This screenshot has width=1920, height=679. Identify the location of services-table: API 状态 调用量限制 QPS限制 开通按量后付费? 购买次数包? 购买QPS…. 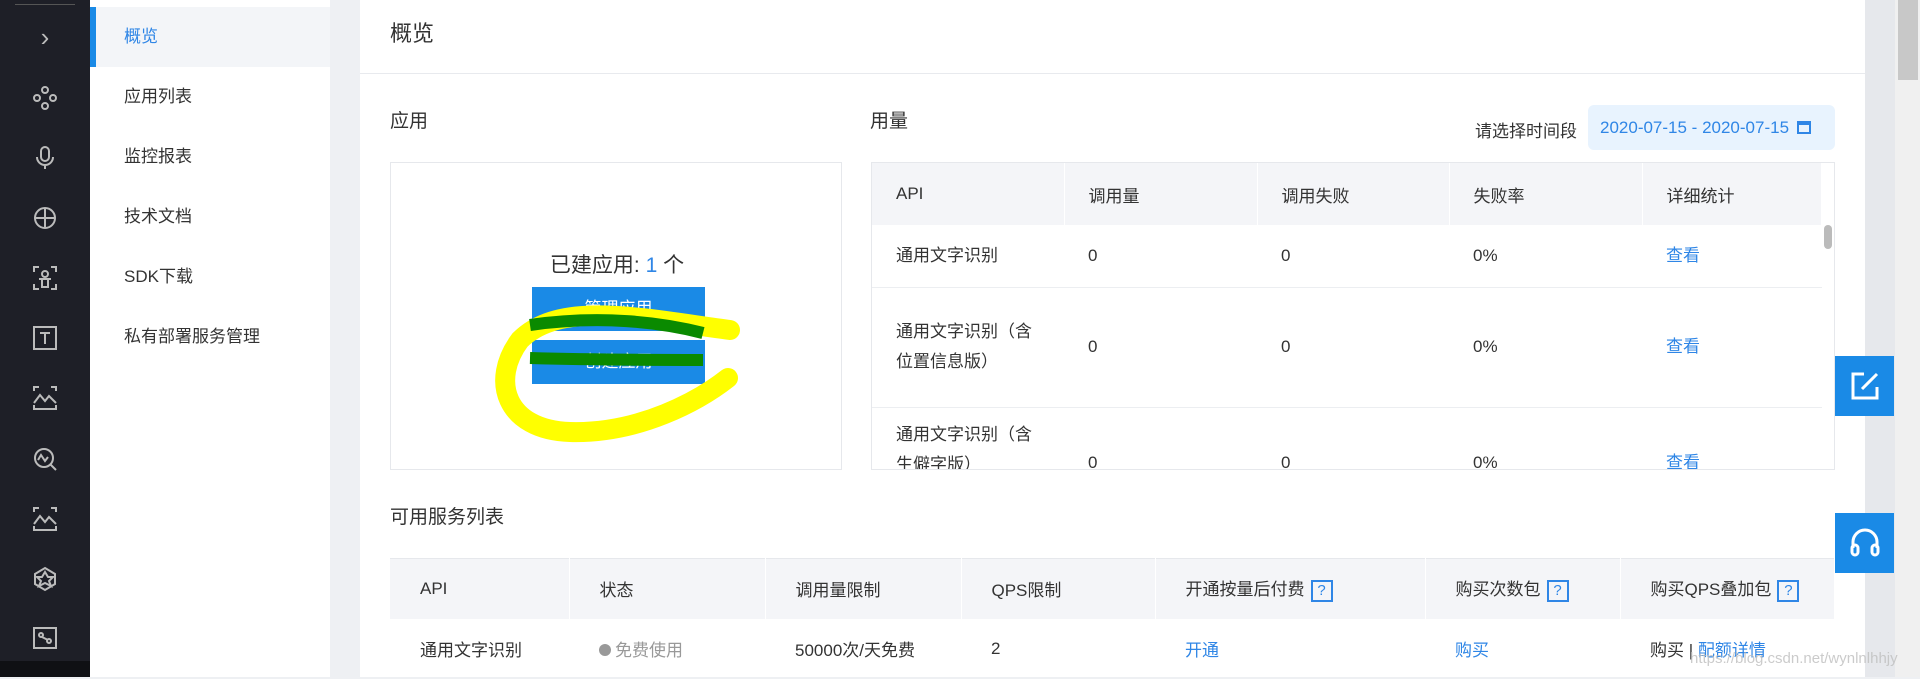
(1112, 618).